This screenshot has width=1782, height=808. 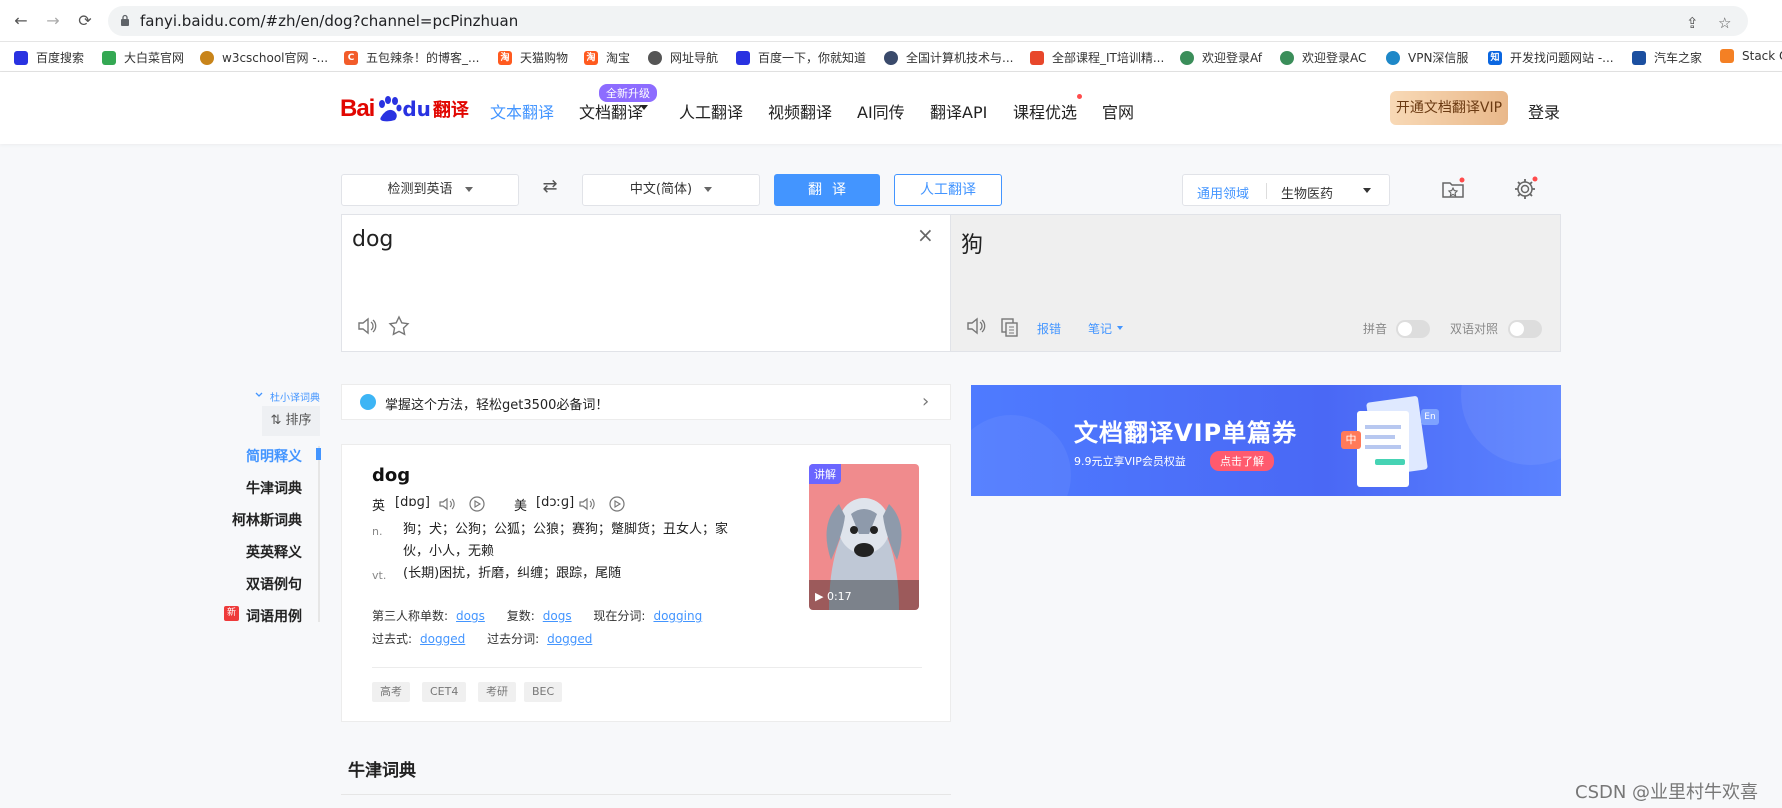 I want to click on tip-banner: 掌握这个方法，轻松get3500必备词！ ›, so click(x=646, y=402).